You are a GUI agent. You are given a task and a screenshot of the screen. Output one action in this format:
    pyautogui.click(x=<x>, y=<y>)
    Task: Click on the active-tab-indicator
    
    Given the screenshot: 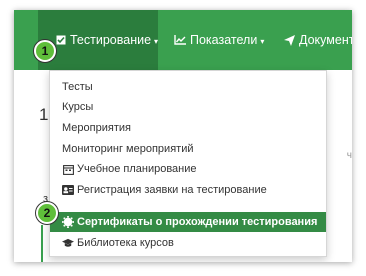 What is the action you would take?
    pyautogui.click(x=42, y=243)
    